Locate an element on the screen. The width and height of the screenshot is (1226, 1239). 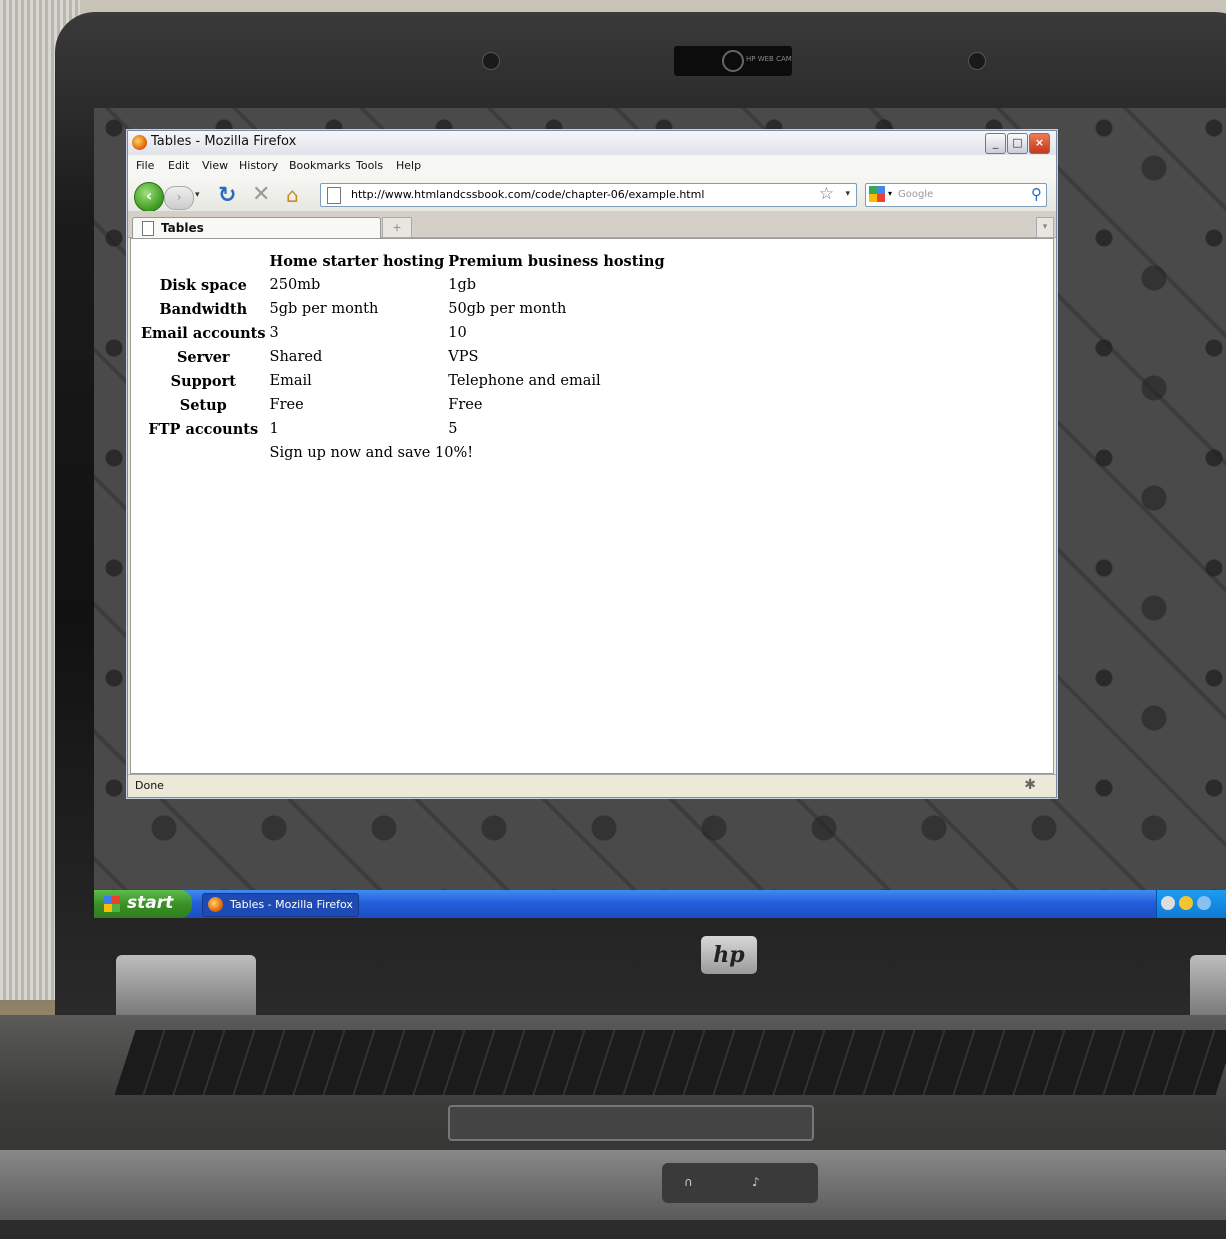
menu-history: History is located at coordinates (258, 165).